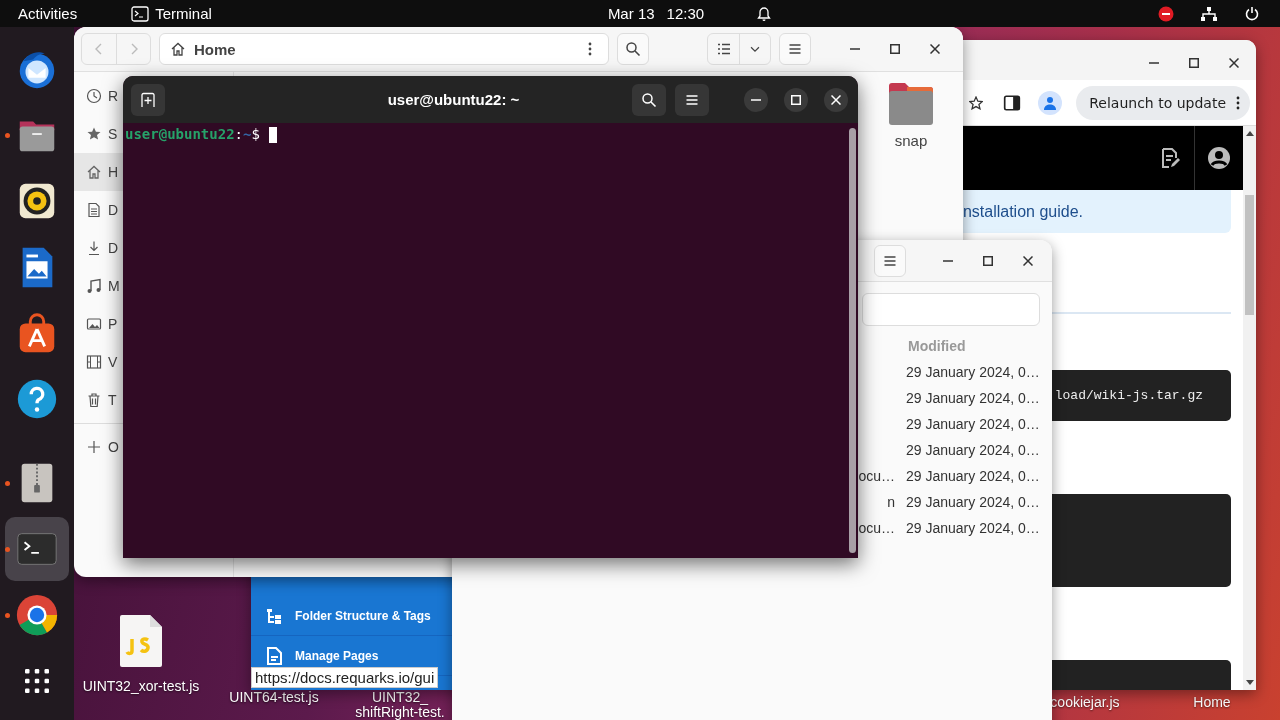 This screenshot has width=1280, height=720. I want to click on sidebar-item: S, so click(98, 134).